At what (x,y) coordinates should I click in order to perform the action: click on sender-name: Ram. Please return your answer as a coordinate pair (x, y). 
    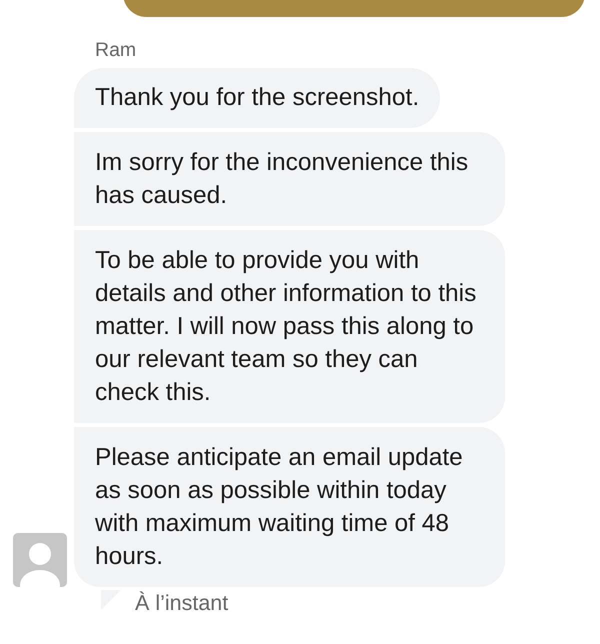
    Looking at the image, I should click on (115, 50).